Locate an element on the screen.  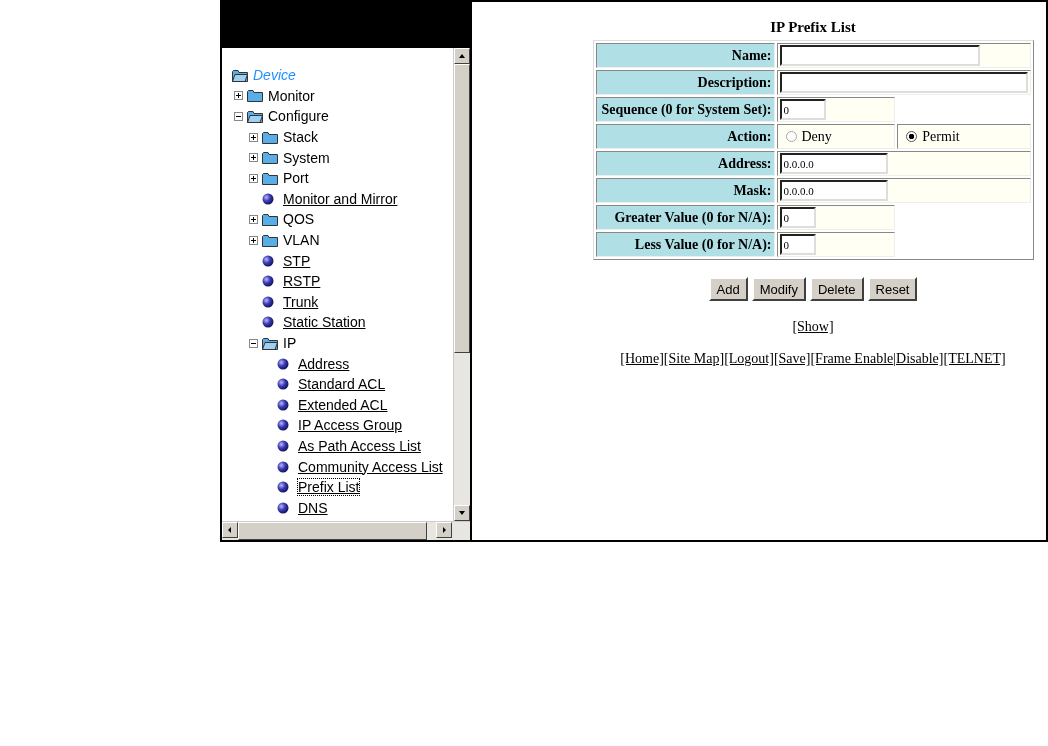
field-label: Less Value (0 for N/A): is located at coordinates (685, 244).